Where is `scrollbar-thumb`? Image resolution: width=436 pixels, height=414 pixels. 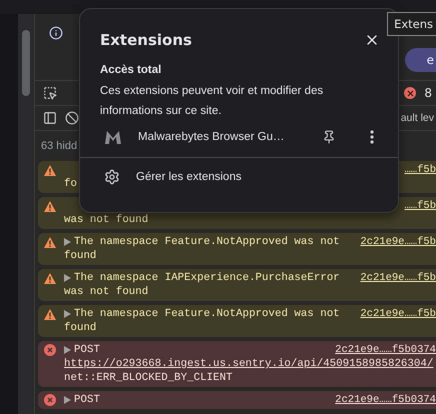 scrollbar-thumb is located at coordinates (26, 63).